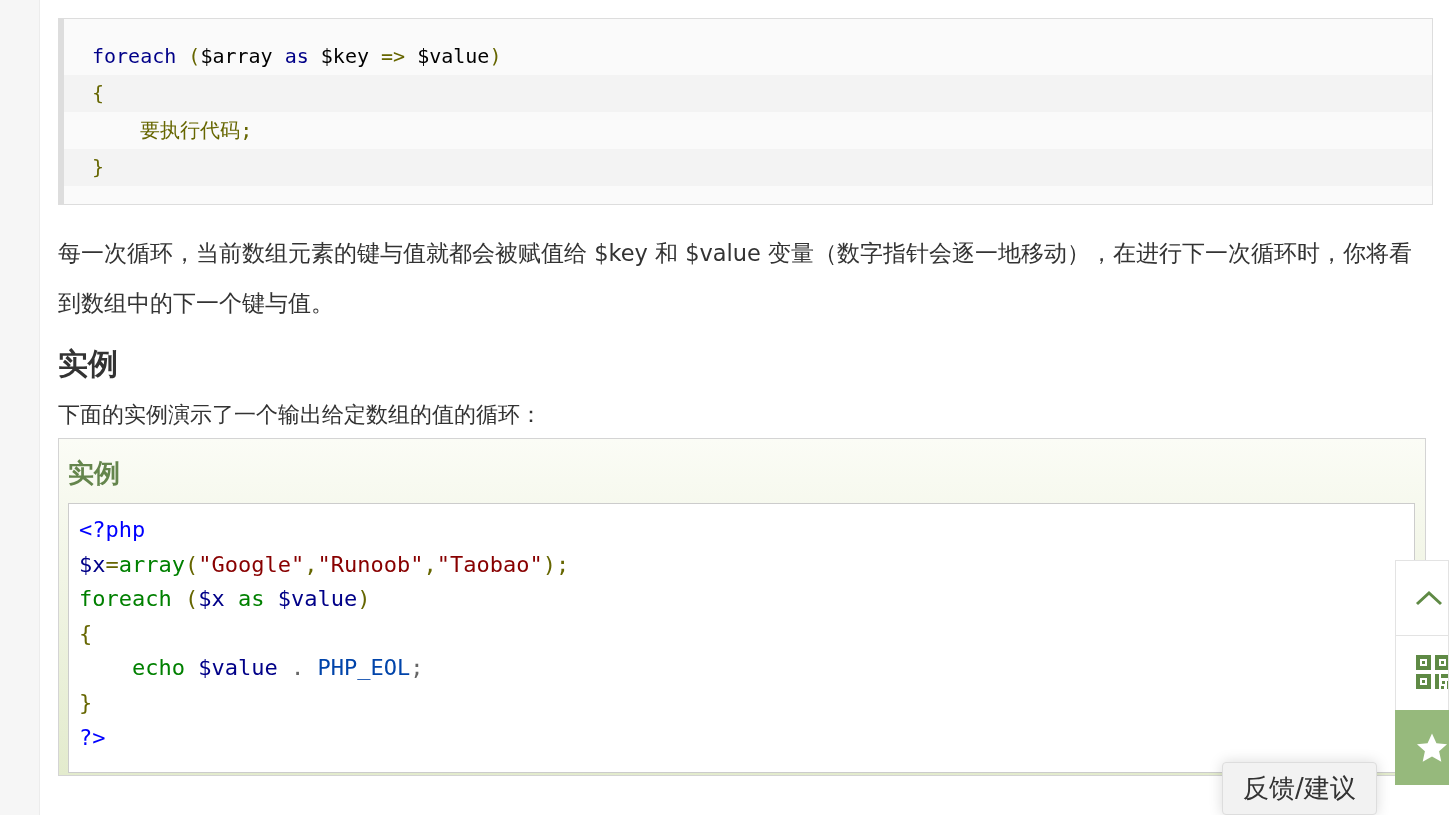 This screenshot has width=1449, height=815. I want to click on example-title: 实例, so click(94, 473).